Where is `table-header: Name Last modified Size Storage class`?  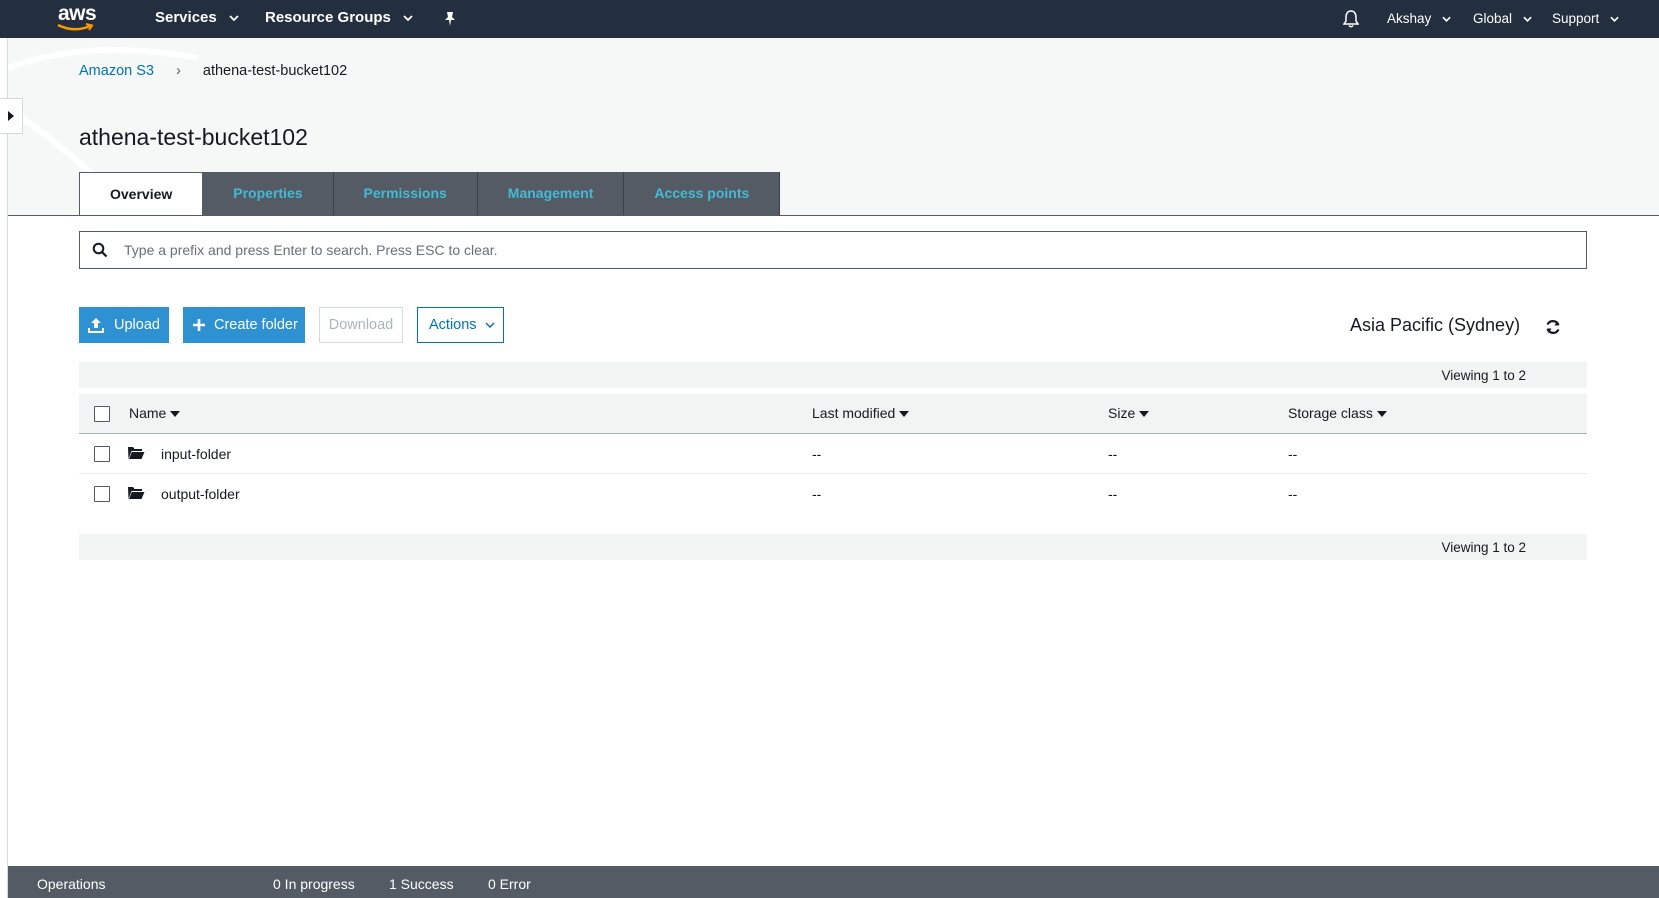 table-header: Name Last modified Size Storage class is located at coordinates (833, 414).